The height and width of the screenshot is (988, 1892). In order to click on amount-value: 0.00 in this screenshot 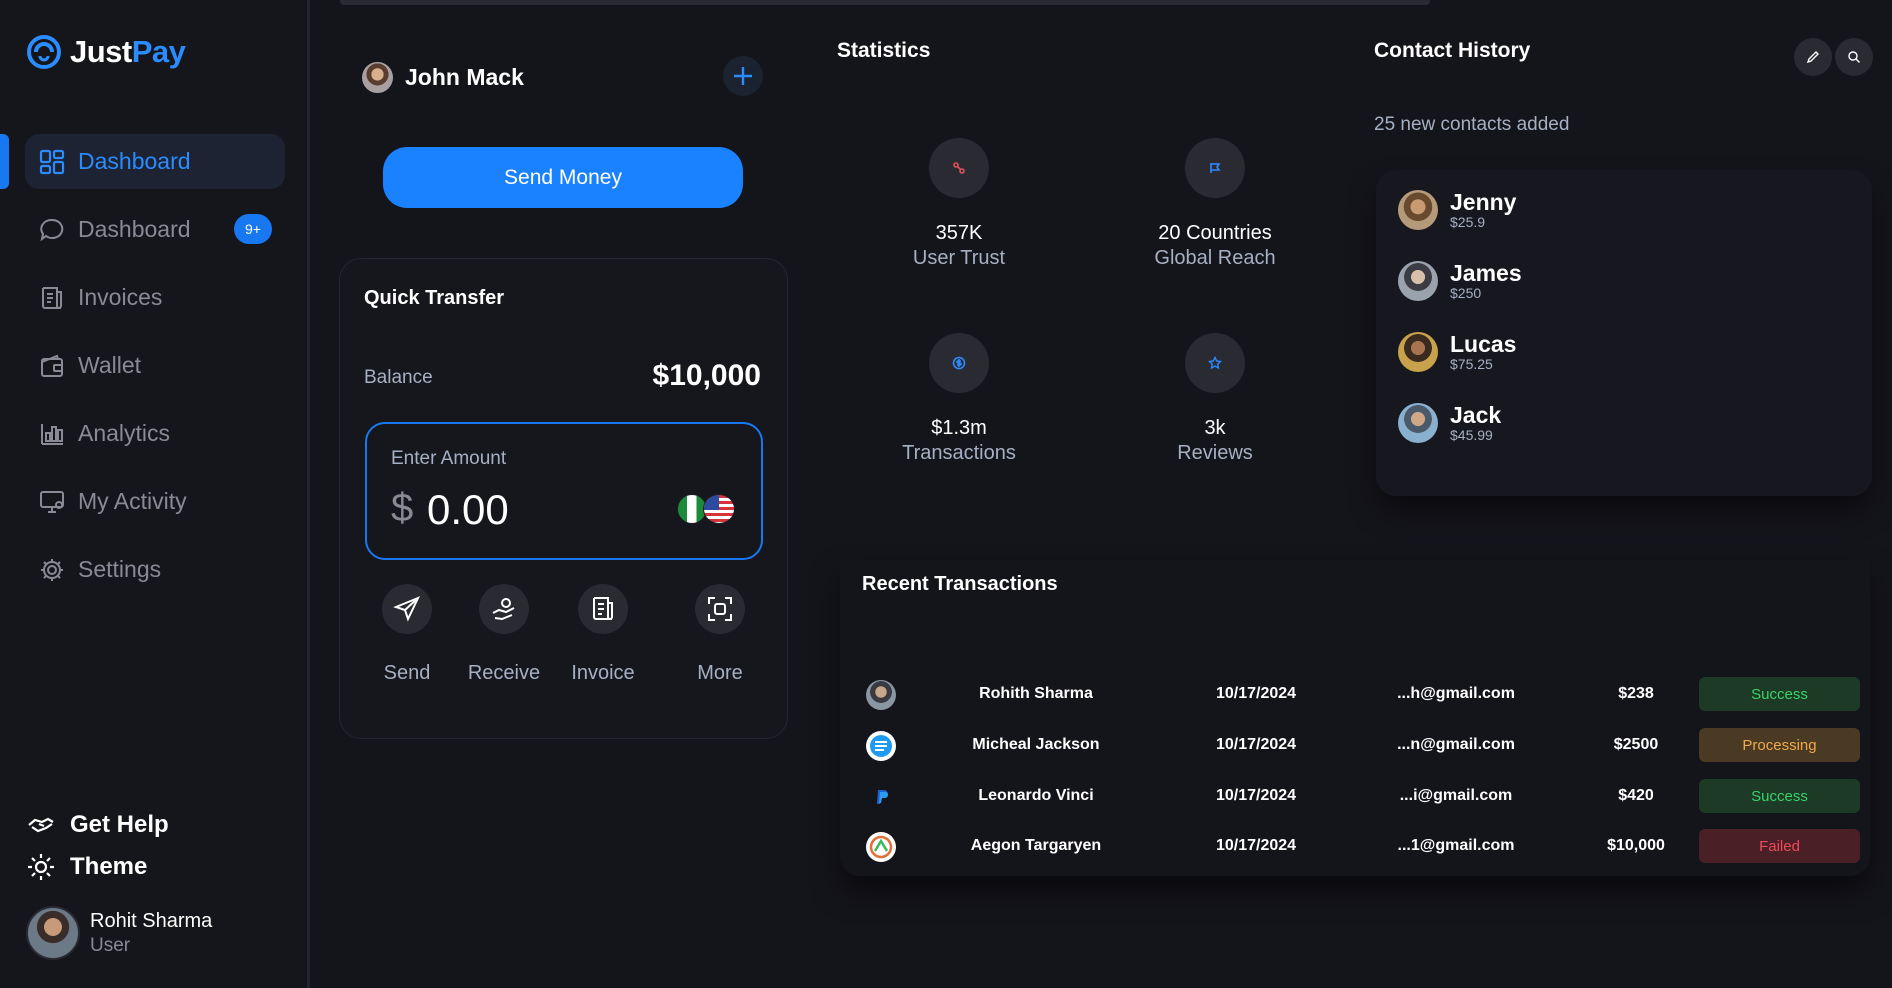, I will do `click(468, 510)`.